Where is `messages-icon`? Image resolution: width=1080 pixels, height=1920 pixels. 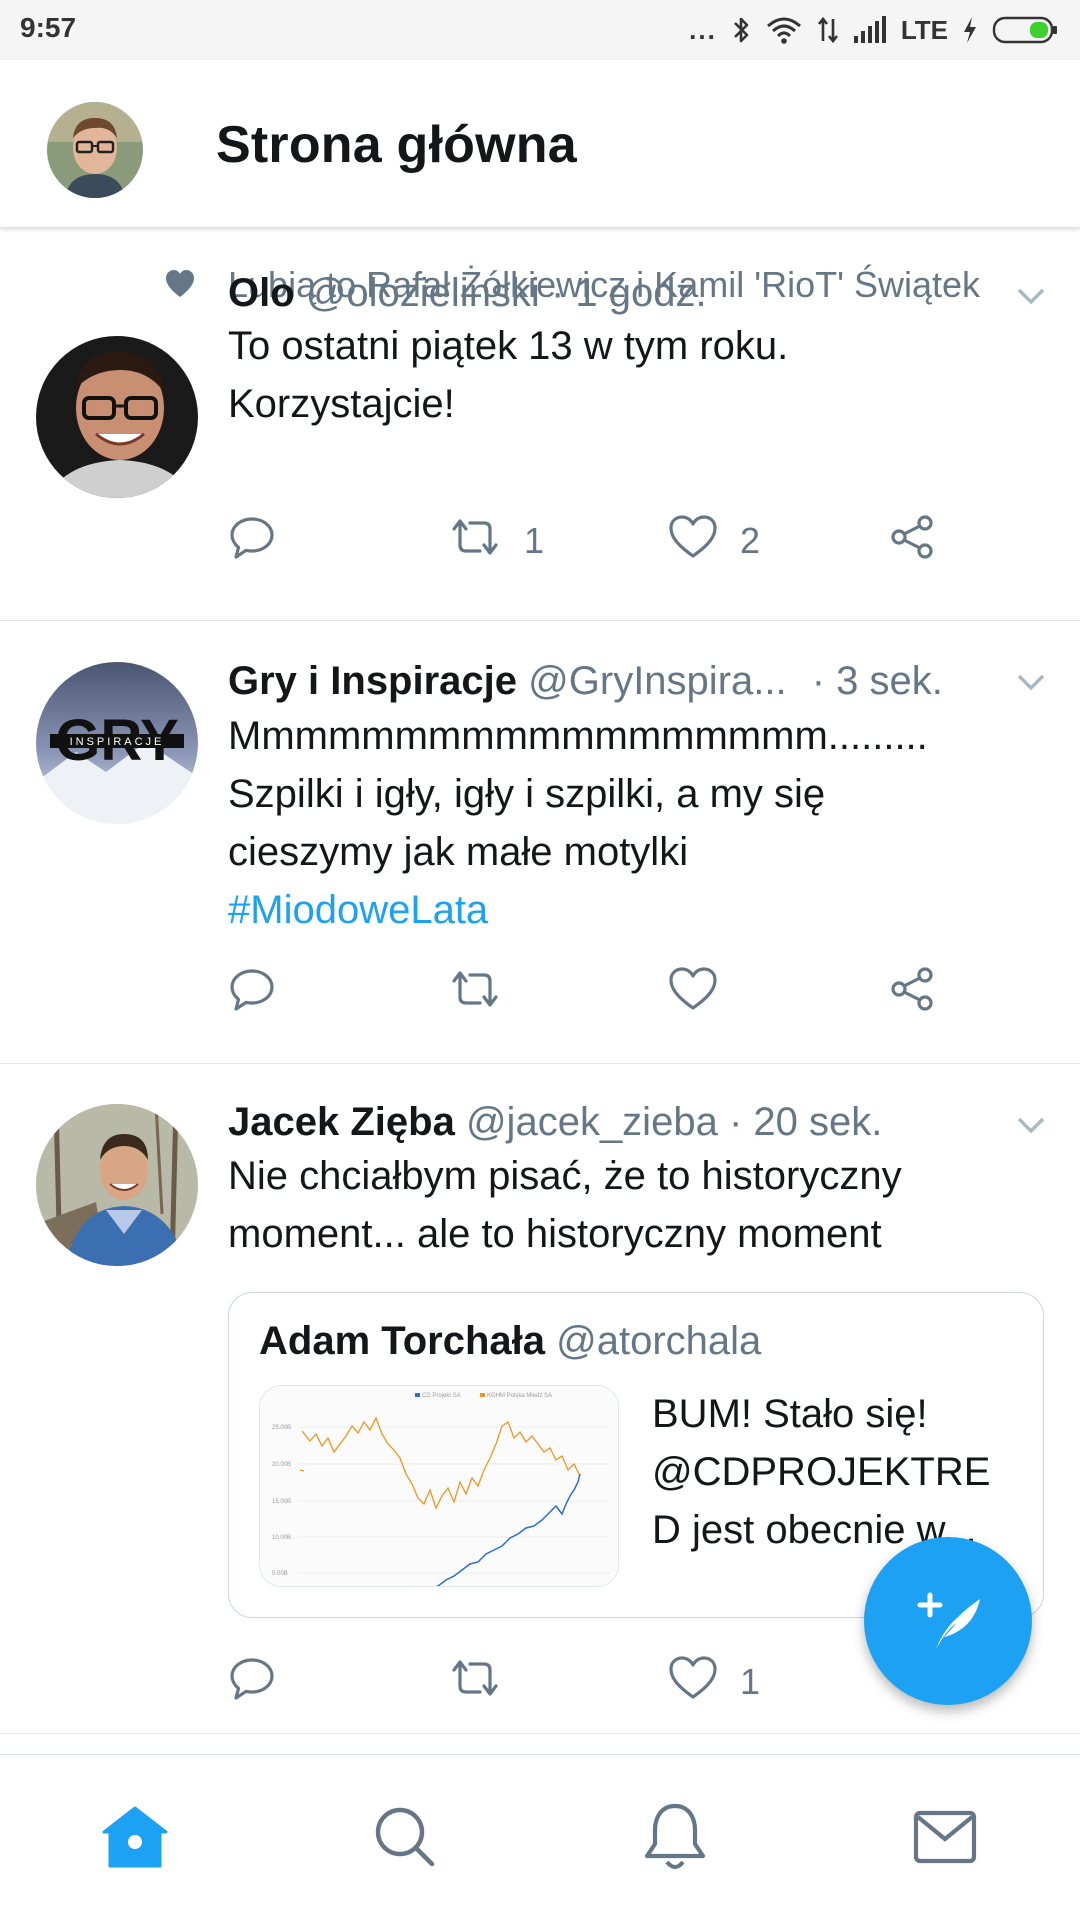 messages-icon is located at coordinates (945, 1839).